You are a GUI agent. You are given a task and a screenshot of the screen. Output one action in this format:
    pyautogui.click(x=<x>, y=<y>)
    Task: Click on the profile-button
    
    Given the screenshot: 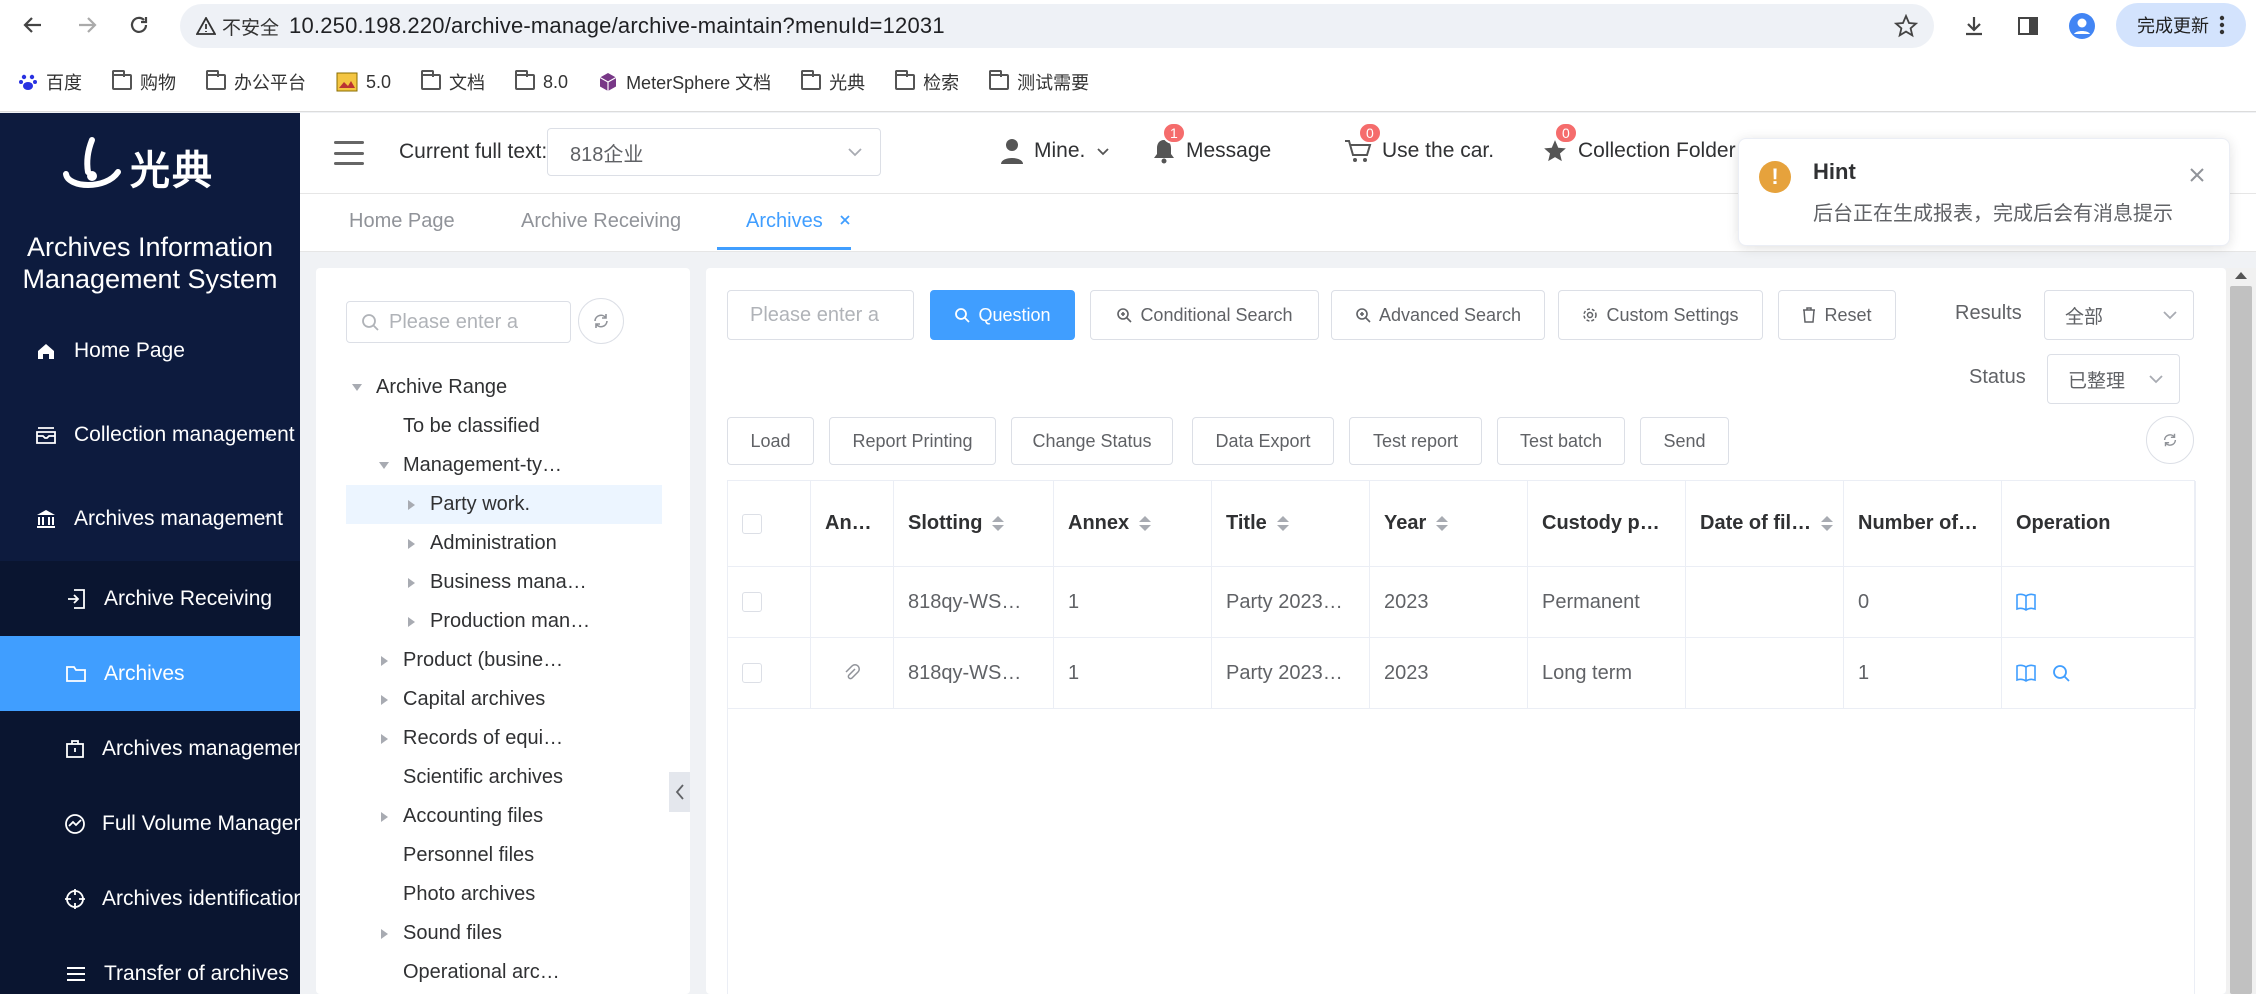 What is the action you would take?
    pyautogui.click(x=2082, y=26)
    